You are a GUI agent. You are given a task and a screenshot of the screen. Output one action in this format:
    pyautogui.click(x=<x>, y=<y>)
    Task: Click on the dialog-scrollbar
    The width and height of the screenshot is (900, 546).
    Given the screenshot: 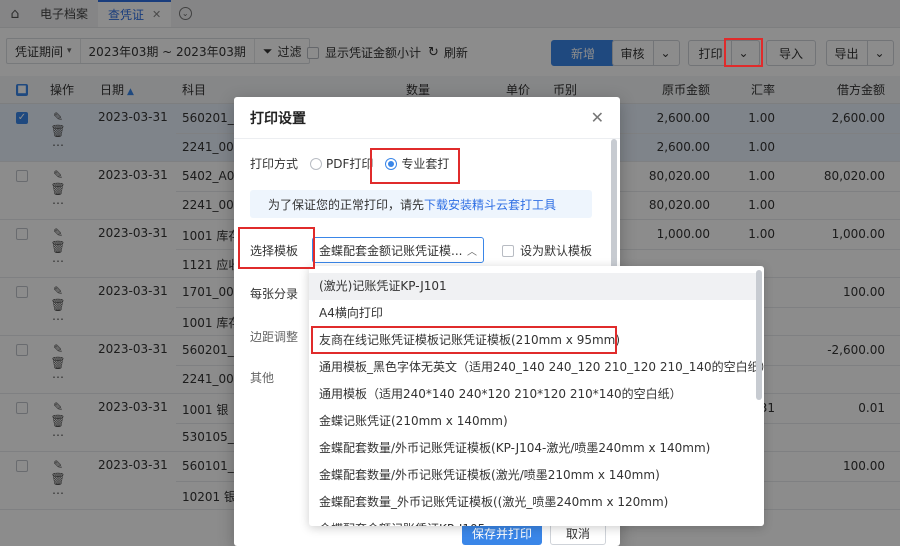 What is the action you would take?
    pyautogui.click(x=614, y=209)
    